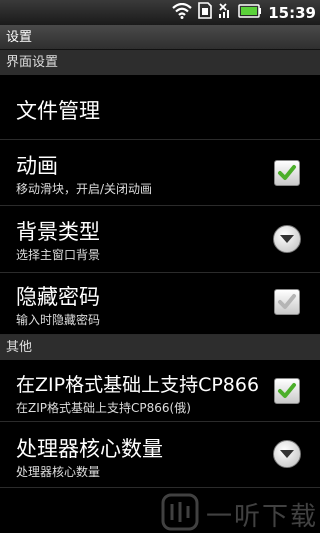  I want to click on status-icons: 15:39, so click(244, 12).